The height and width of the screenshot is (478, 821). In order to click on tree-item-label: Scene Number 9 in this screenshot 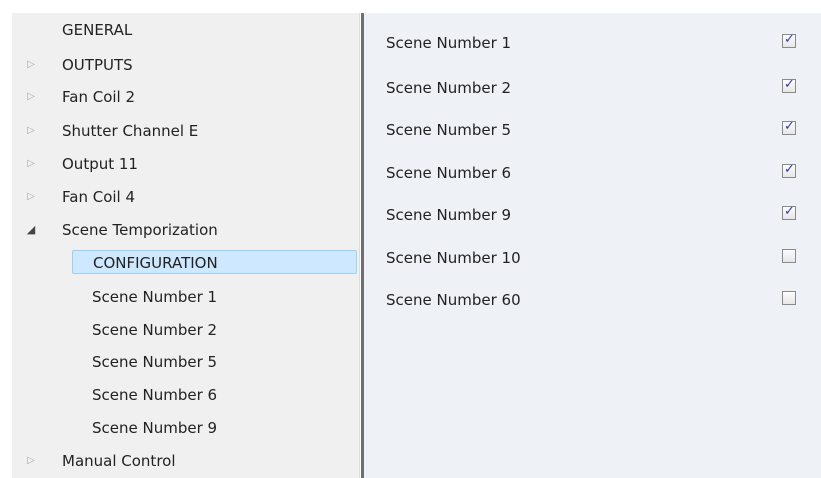, I will do `click(155, 428)`.